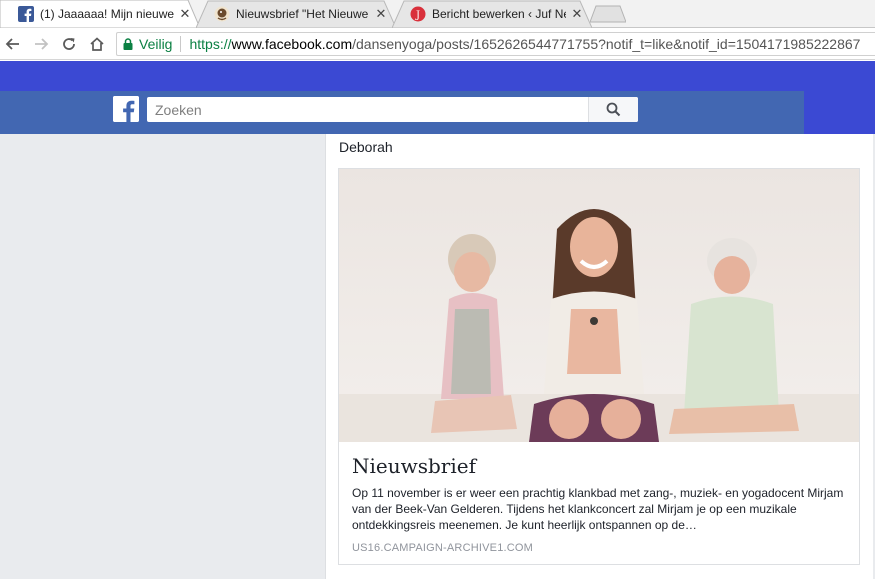 This screenshot has height=579, width=875. Describe the element at coordinates (608, 14) in the screenshot. I see `new-tab-button` at that location.